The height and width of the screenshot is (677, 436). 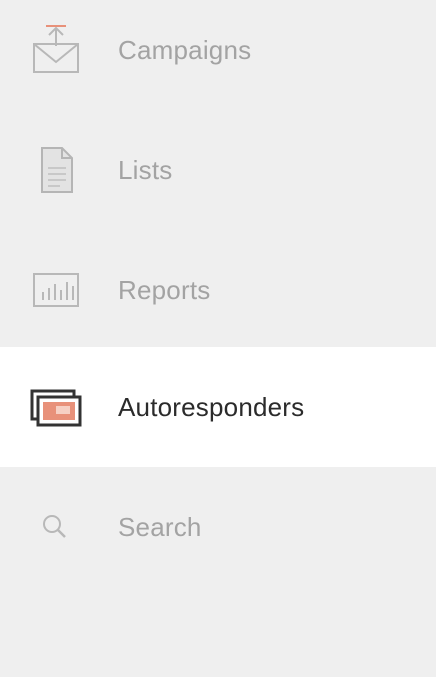 What do you see at coordinates (56, 50) in the screenshot?
I see `envelope-upload-icon` at bounding box center [56, 50].